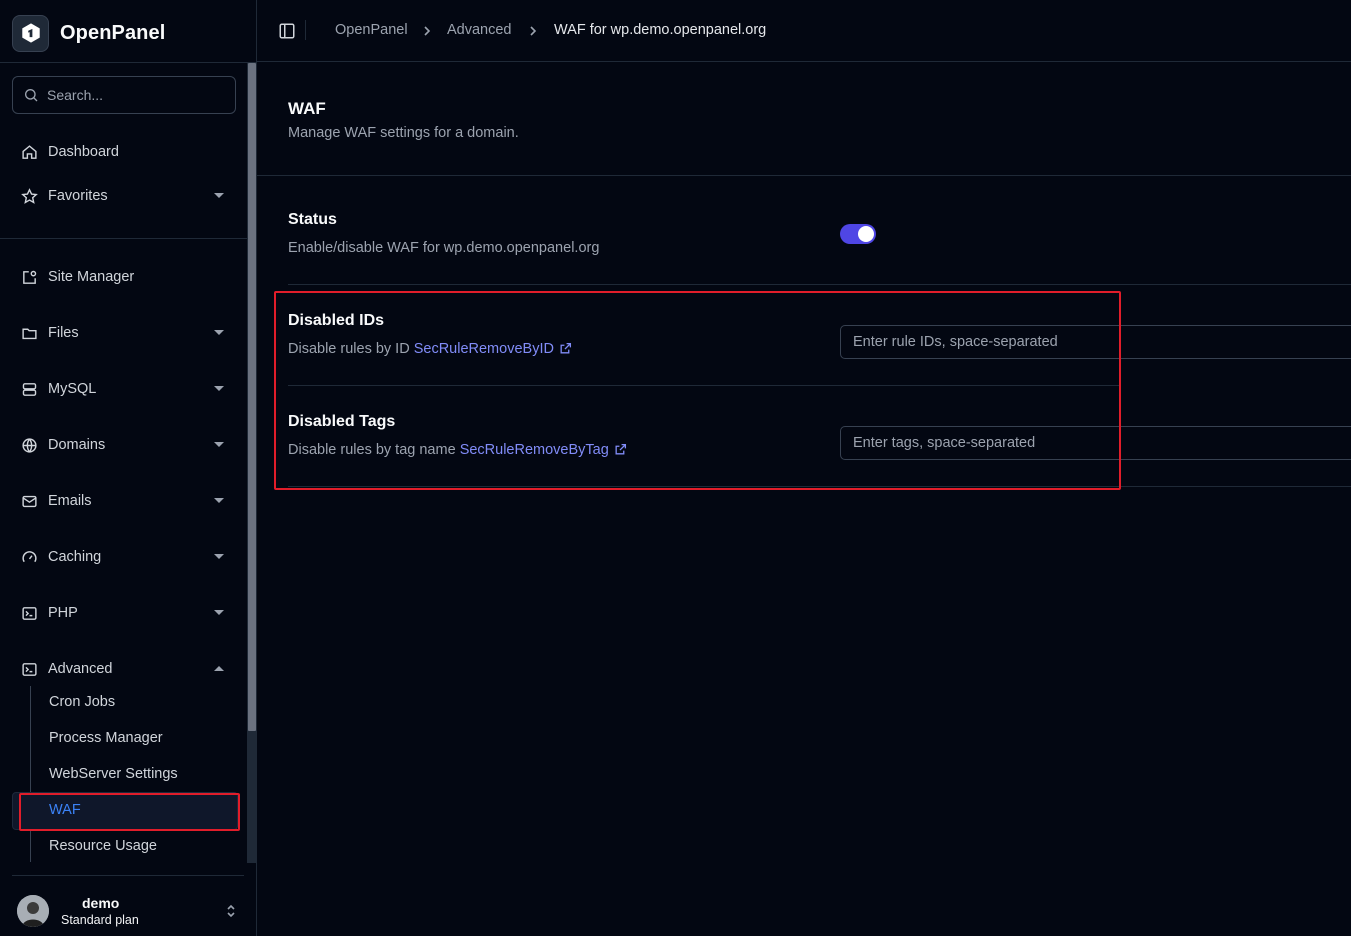  I want to click on status-title: Status, so click(312, 219).